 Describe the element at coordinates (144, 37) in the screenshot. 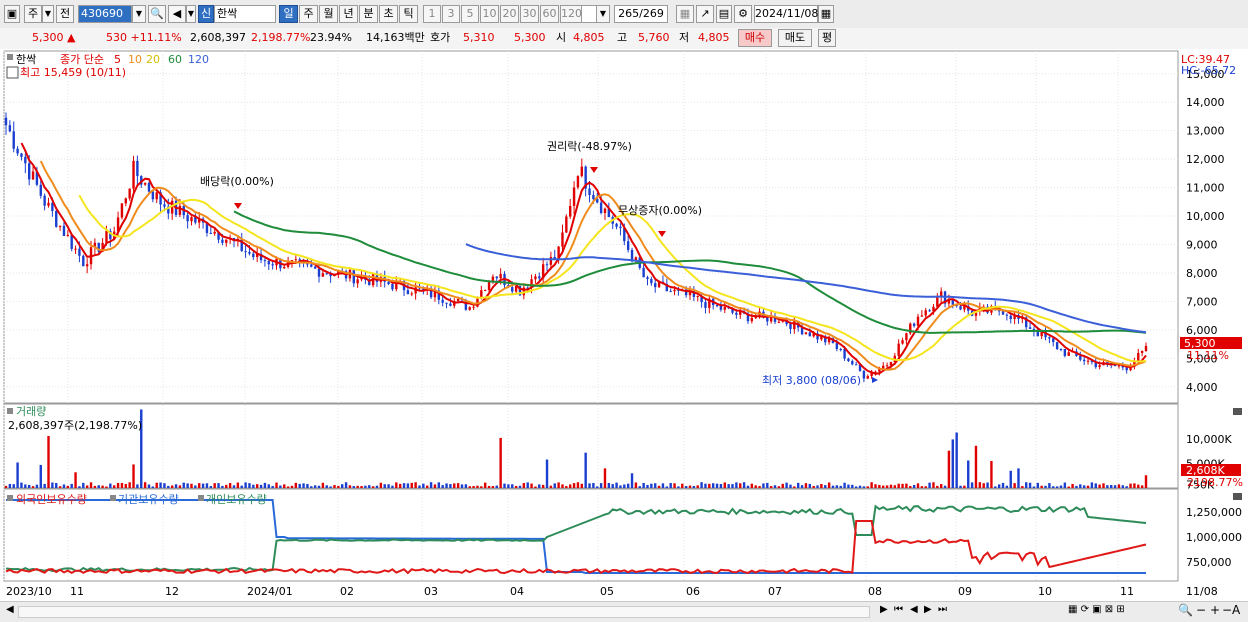

I see `price-change: 530 +11.11%` at that location.